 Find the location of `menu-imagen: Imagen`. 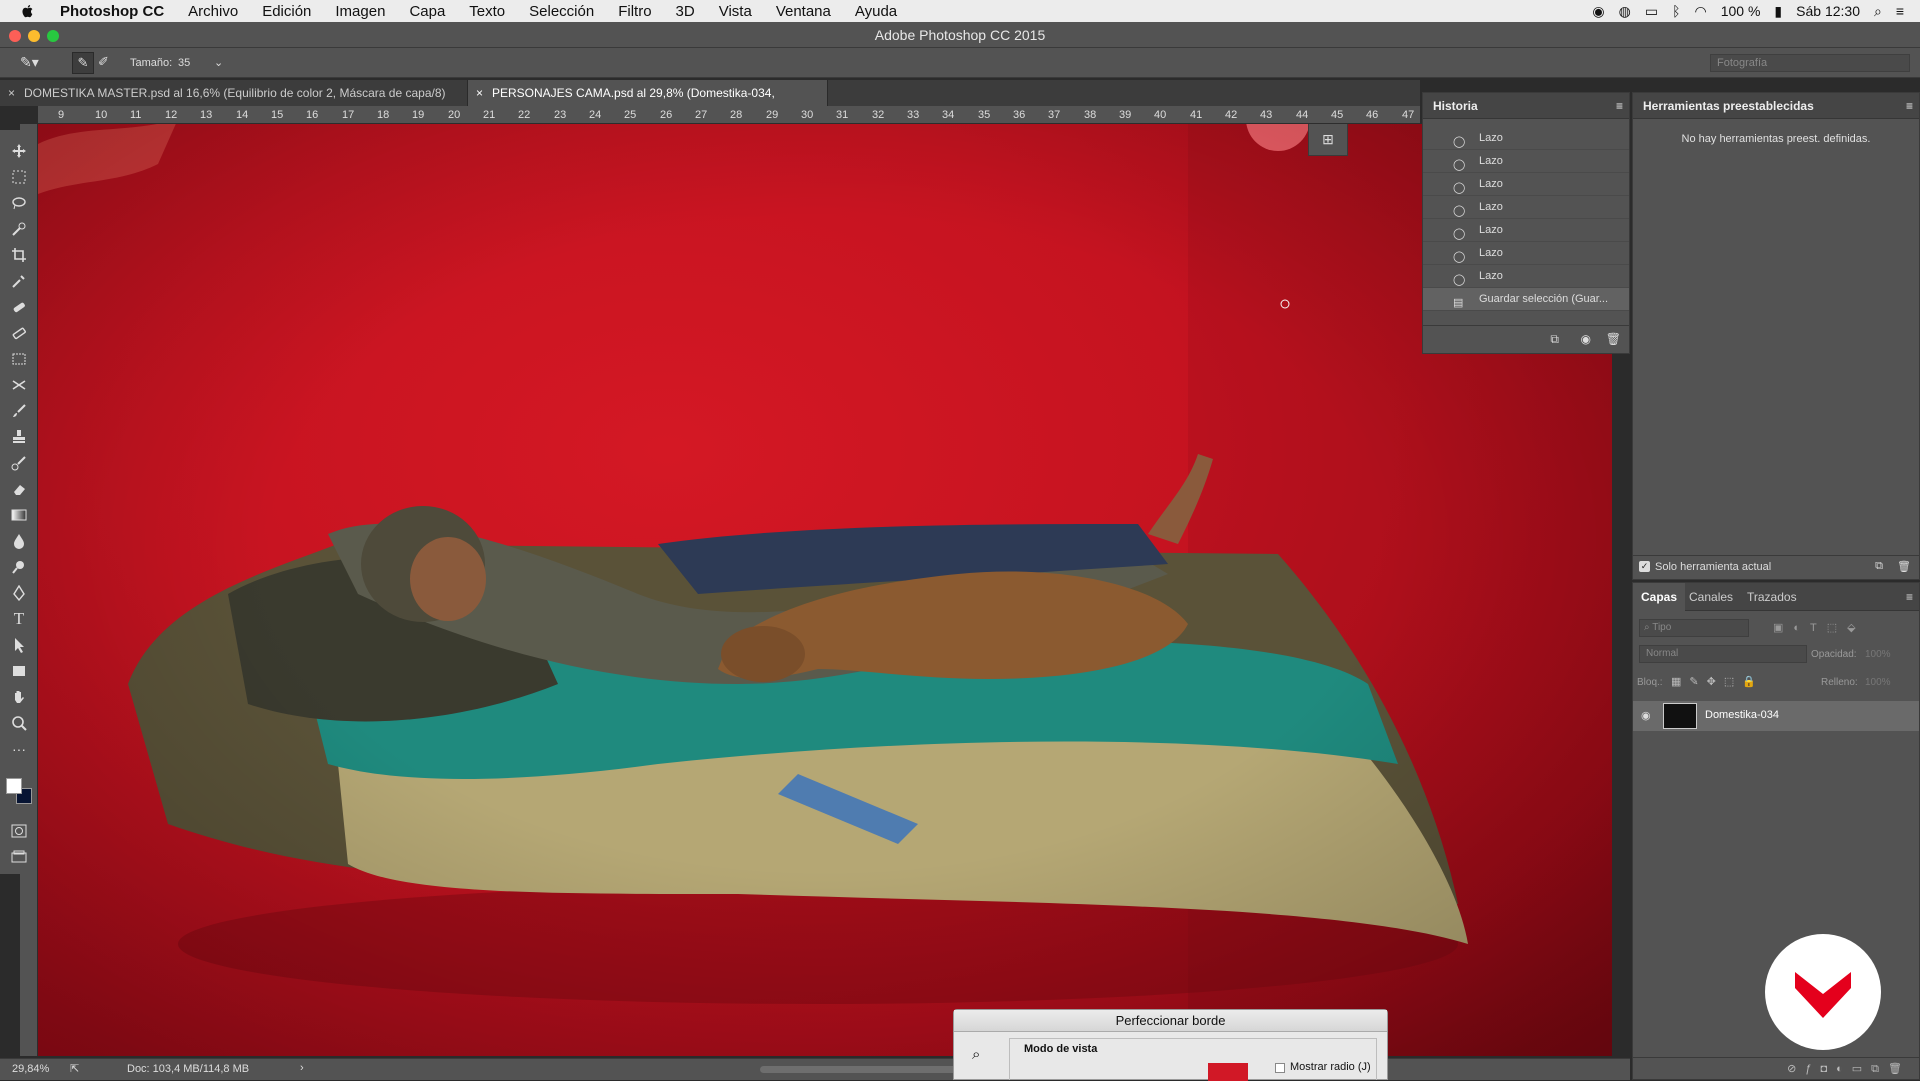

menu-imagen: Imagen is located at coordinates (360, 11).